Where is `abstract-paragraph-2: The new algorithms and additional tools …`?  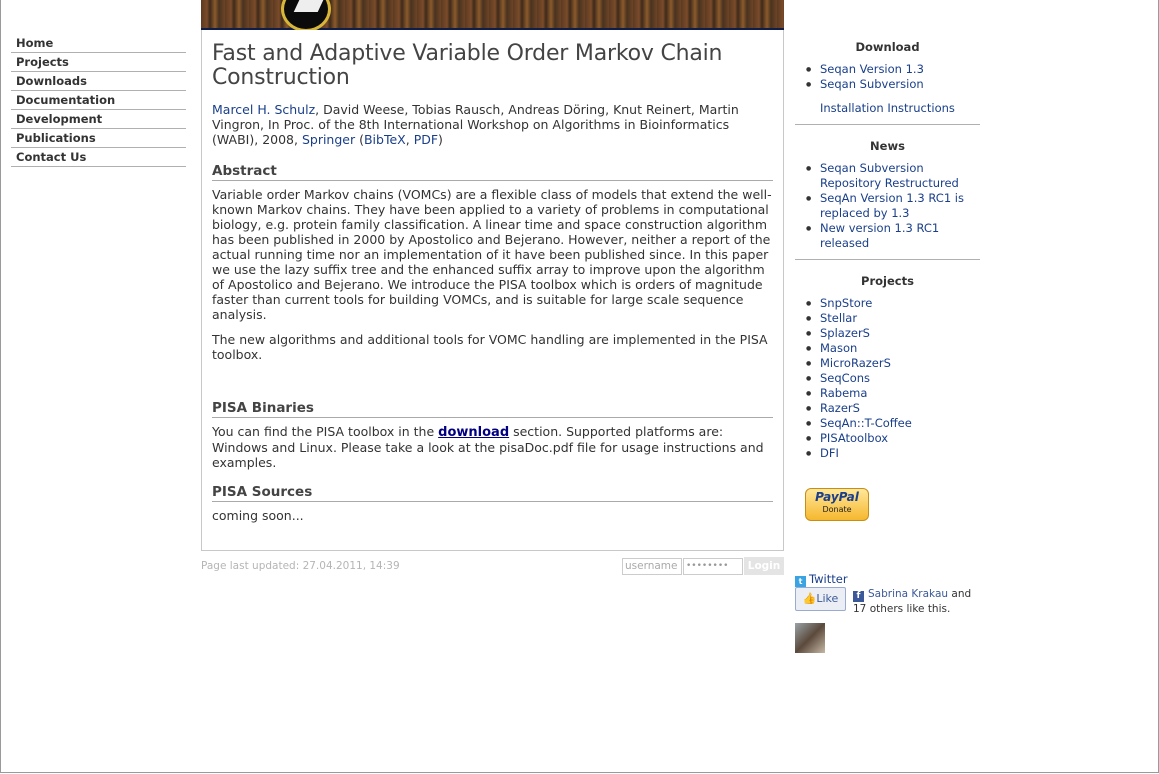 abstract-paragraph-2: The new algorithms and additional tools … is located at coordinates (490, 347).